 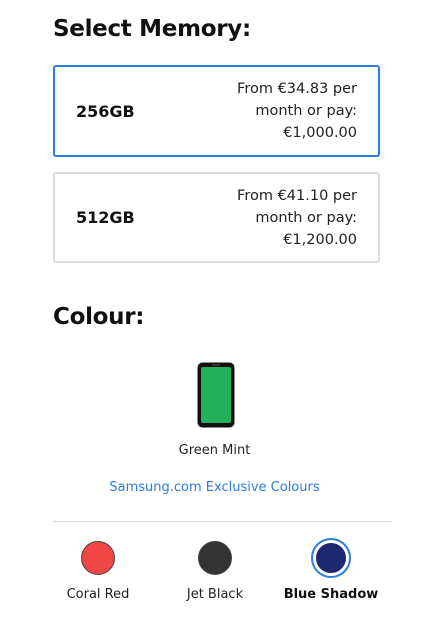 What do you see at coordinates (215, 594) in the screenshot?
I see `swatch-label: Jet Black` at bounding box center [215, 594].